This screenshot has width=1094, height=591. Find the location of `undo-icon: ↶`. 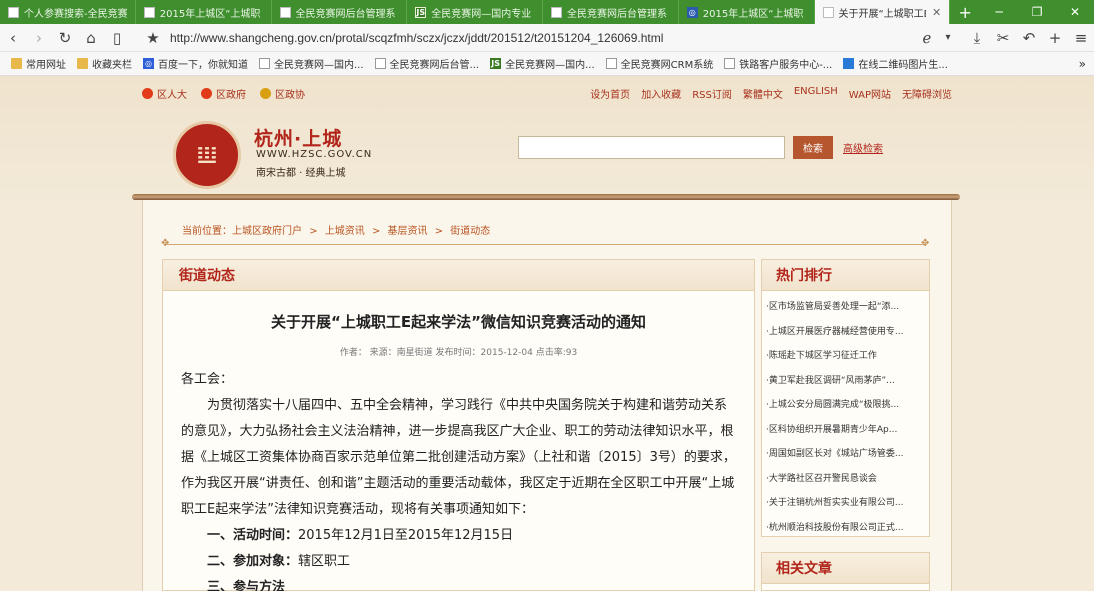

undo-icon: ↶ is located at coordinates (1029, 38).